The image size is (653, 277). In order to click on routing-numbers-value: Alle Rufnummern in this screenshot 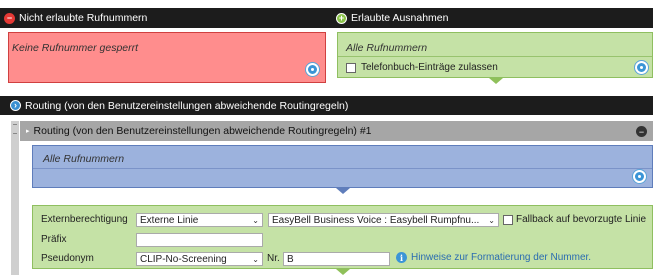, I will do `click(84, 159)`.